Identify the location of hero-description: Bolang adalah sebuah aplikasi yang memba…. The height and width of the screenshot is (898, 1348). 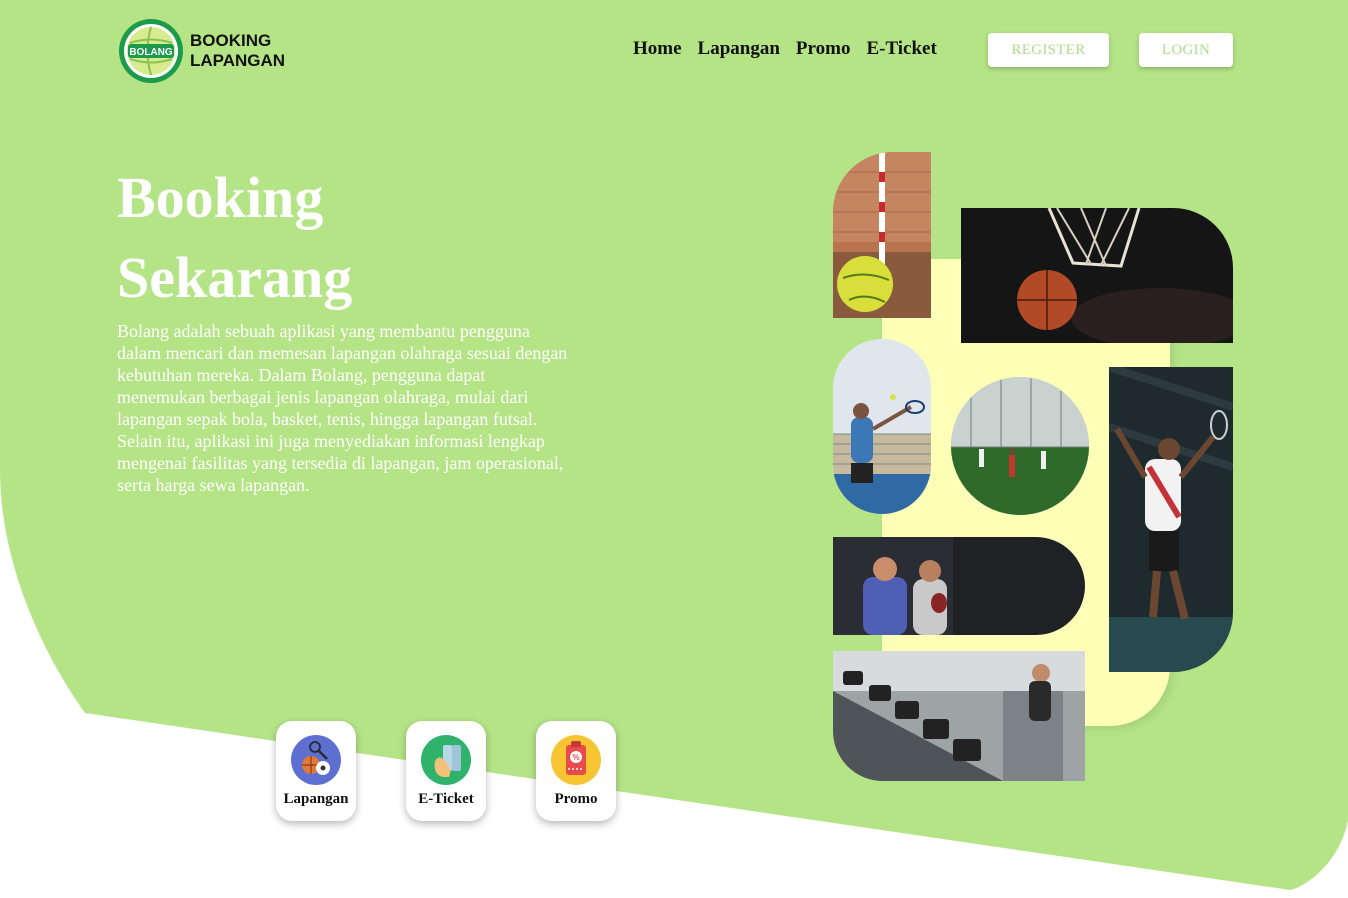
(342, 408).